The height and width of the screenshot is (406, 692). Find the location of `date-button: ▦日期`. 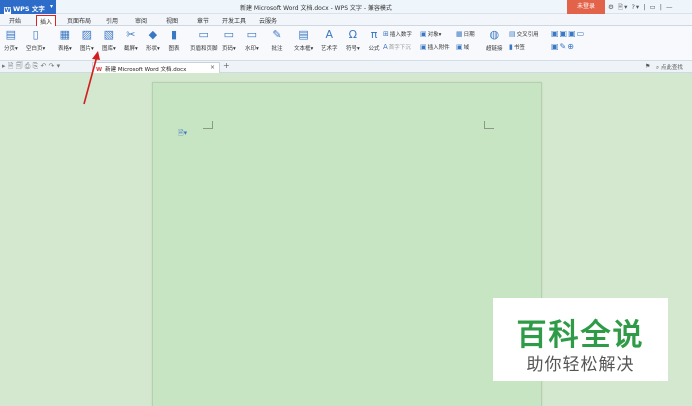

date-button: ▦日期 is located at coordinates (465, 34).